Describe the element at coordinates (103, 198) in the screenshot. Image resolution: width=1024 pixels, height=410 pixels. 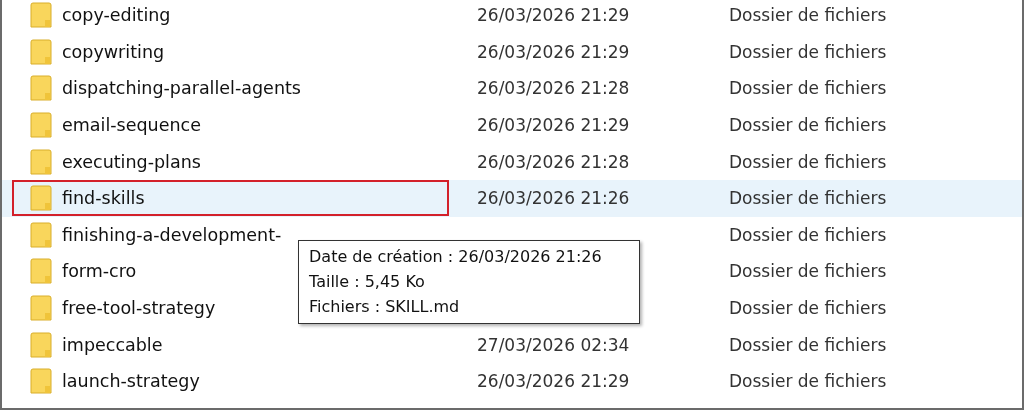
I see `folder-name: find-skills` at that location.